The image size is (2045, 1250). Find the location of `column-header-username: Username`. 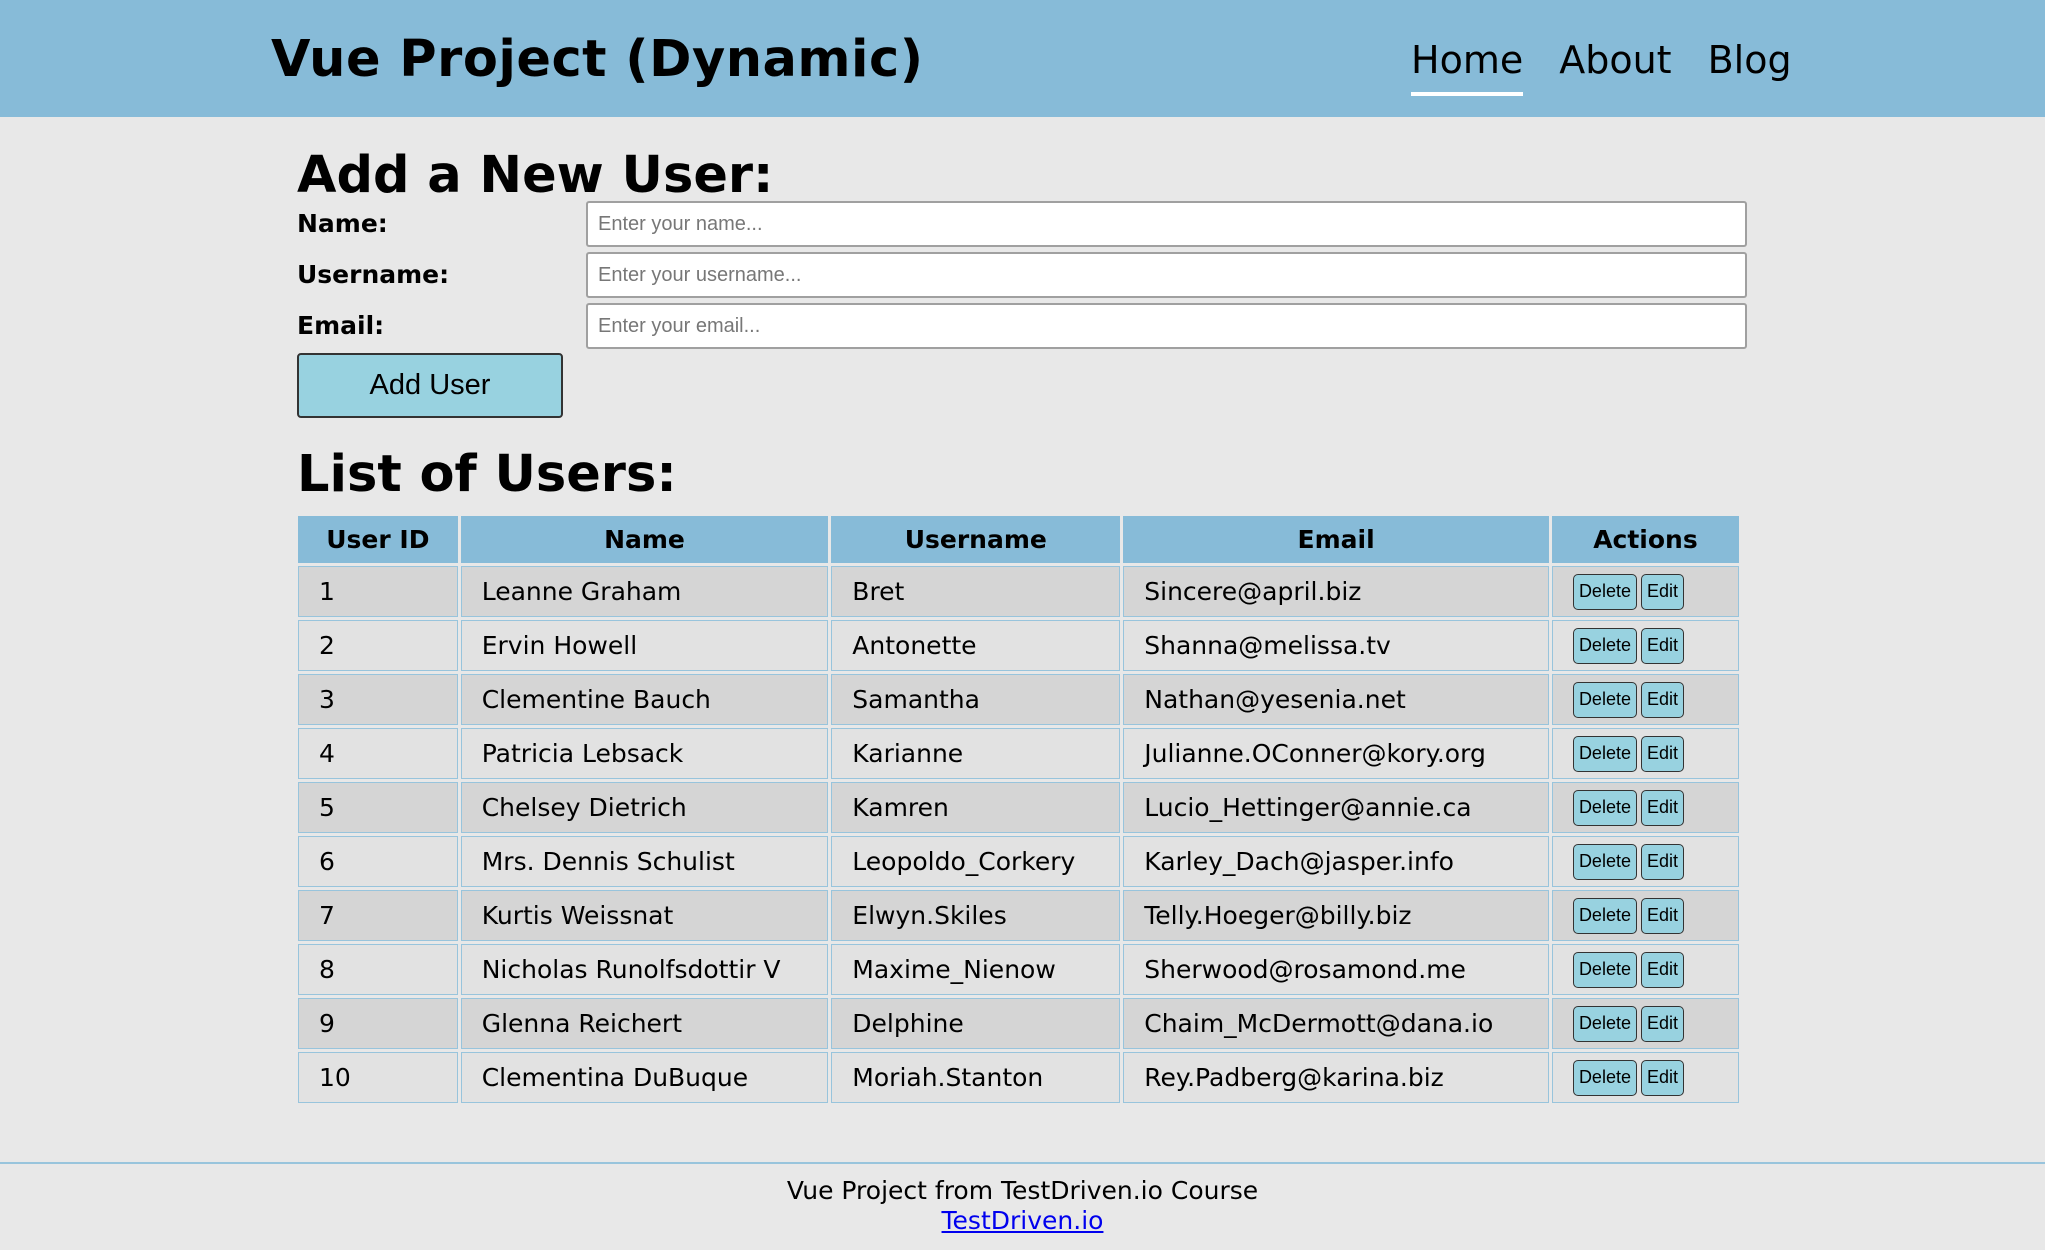

column-header-username: Username is located at coordinates (976, 539).